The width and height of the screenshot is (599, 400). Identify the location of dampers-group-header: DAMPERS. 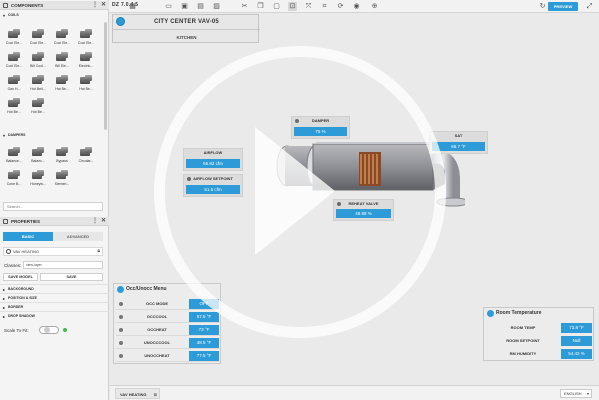
(54, 135).